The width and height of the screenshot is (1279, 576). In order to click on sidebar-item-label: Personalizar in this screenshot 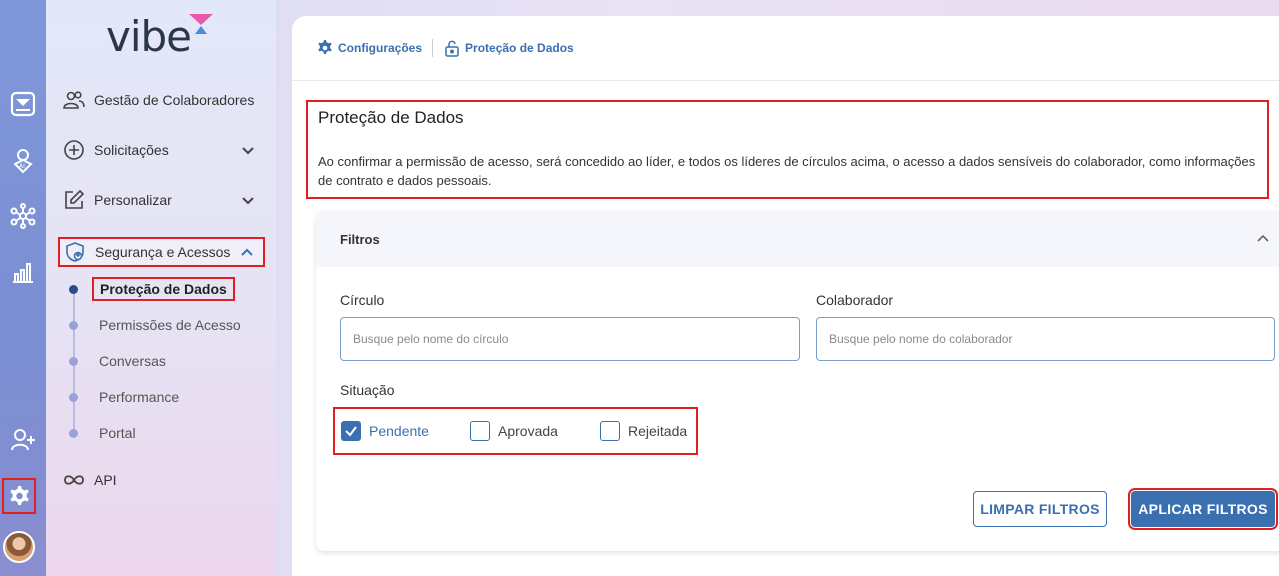, I will do `click(133, 200)`.